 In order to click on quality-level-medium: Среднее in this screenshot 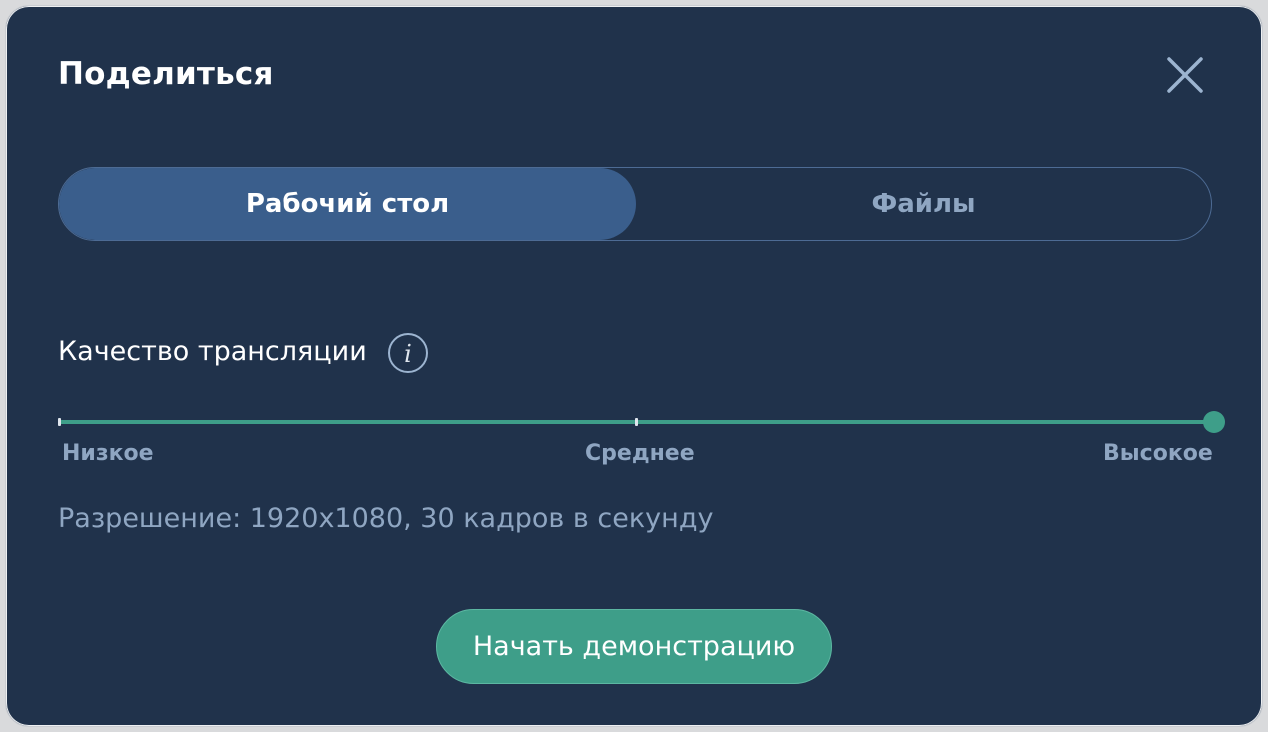, I will do `click(640, 453)`.